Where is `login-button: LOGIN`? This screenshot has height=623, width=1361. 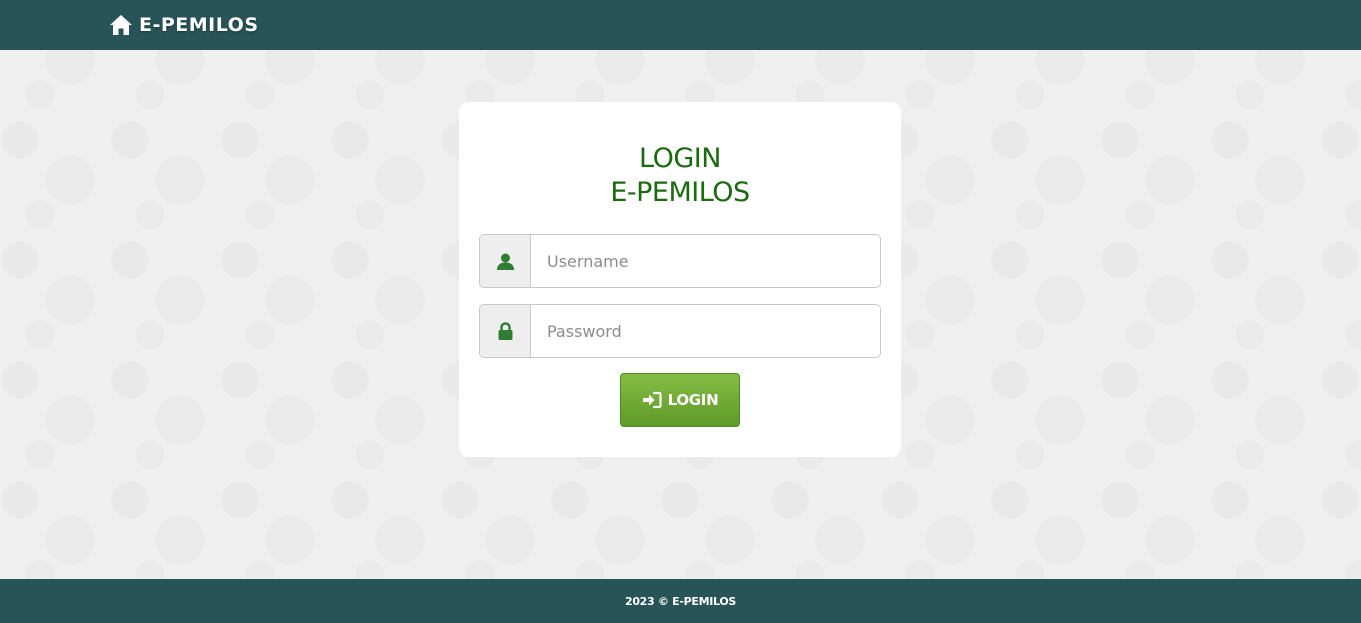 login-button: LOGIN is located at coordinates (680, 400).